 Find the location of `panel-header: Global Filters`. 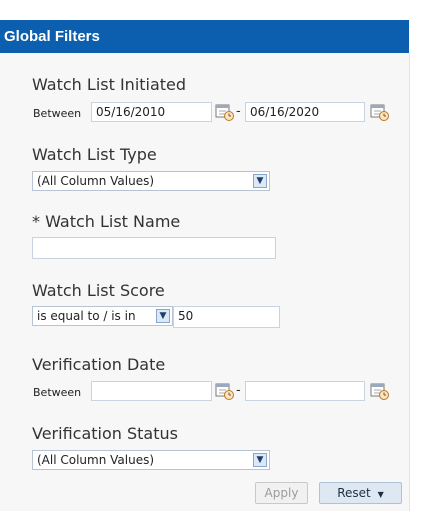

panel-header: Global Filters is located at coordinates (204, 36).